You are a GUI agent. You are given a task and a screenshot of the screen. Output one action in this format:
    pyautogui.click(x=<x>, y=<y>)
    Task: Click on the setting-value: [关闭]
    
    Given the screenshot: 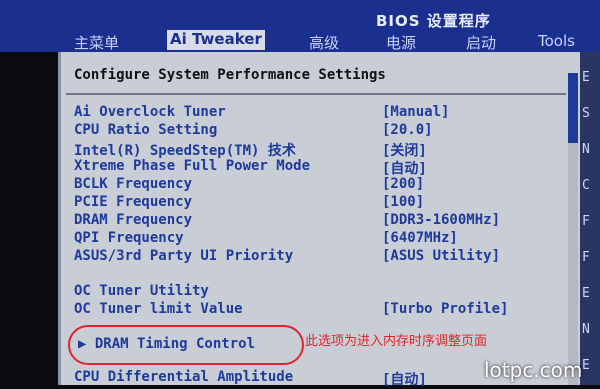 What is the action you would take?
    pyautogui.click(x=404, y=150)
    